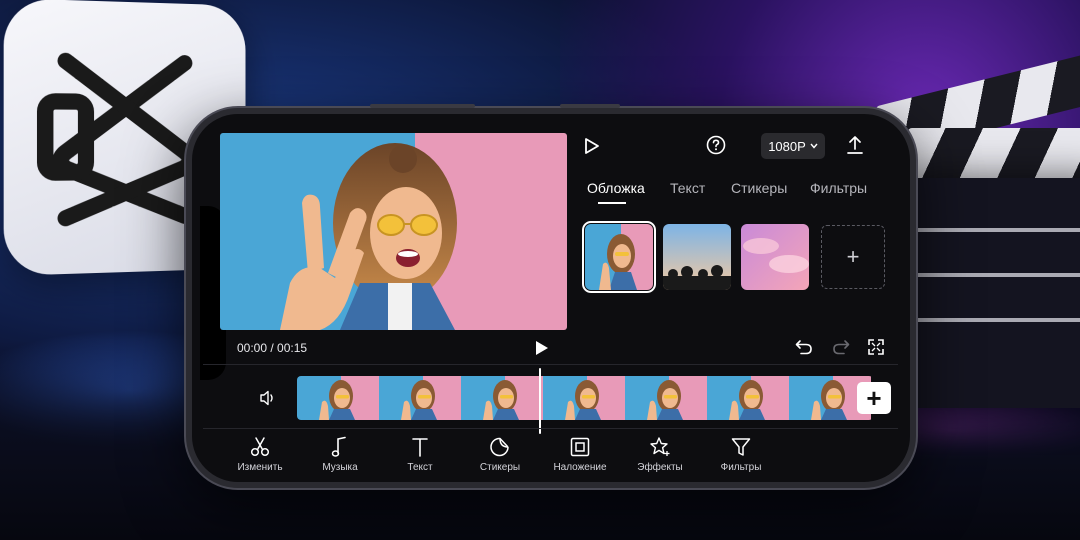  Describe the element at coordinates (340, 467) in the screenshot. I see `tool-label: Музыка` at that location.